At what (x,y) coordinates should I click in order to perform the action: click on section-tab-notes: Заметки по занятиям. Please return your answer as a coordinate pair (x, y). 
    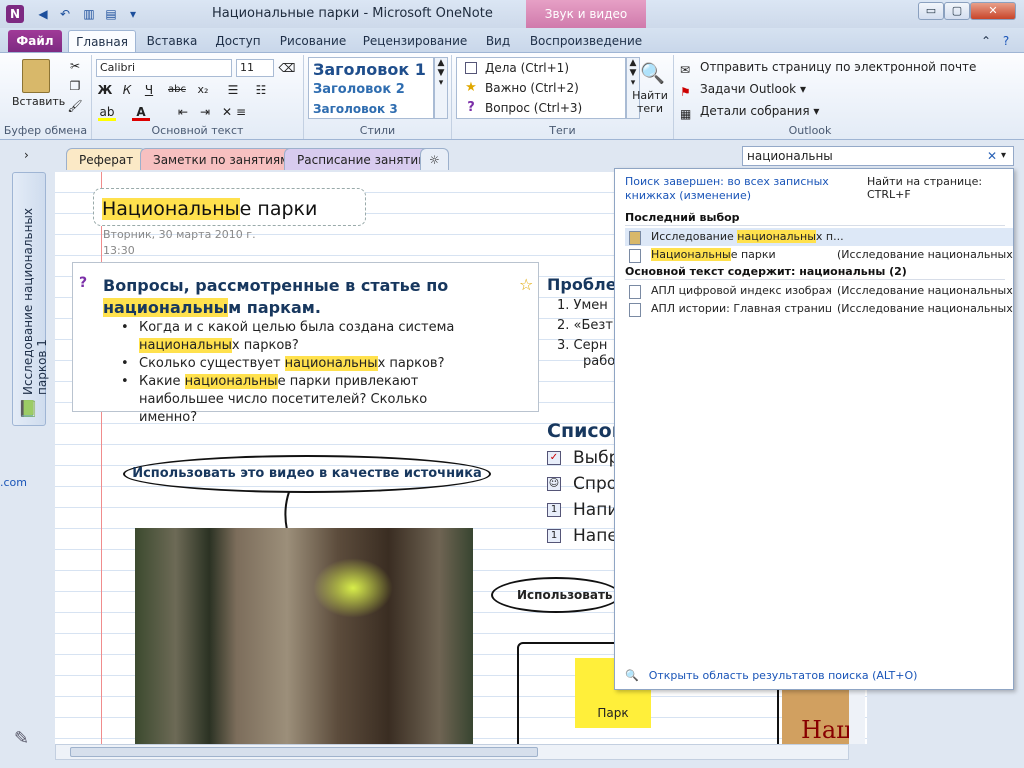
    Looking at the image, I should click on (221, 159).